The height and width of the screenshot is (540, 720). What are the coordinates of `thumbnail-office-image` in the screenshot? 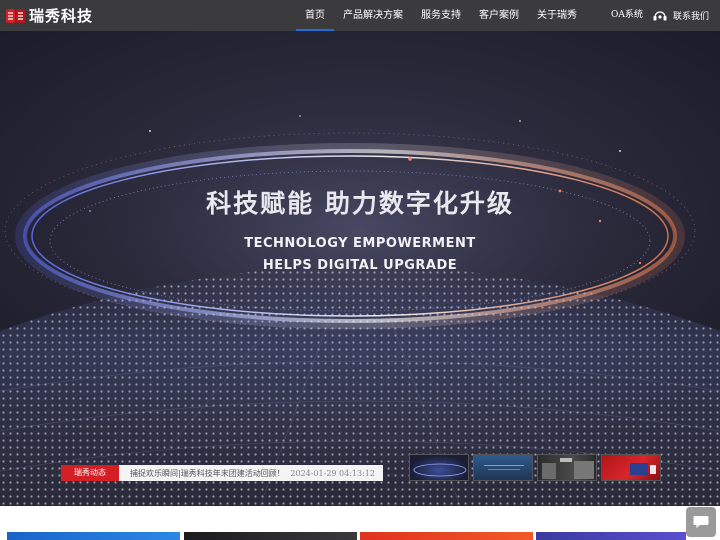 It's located at (568, 468).